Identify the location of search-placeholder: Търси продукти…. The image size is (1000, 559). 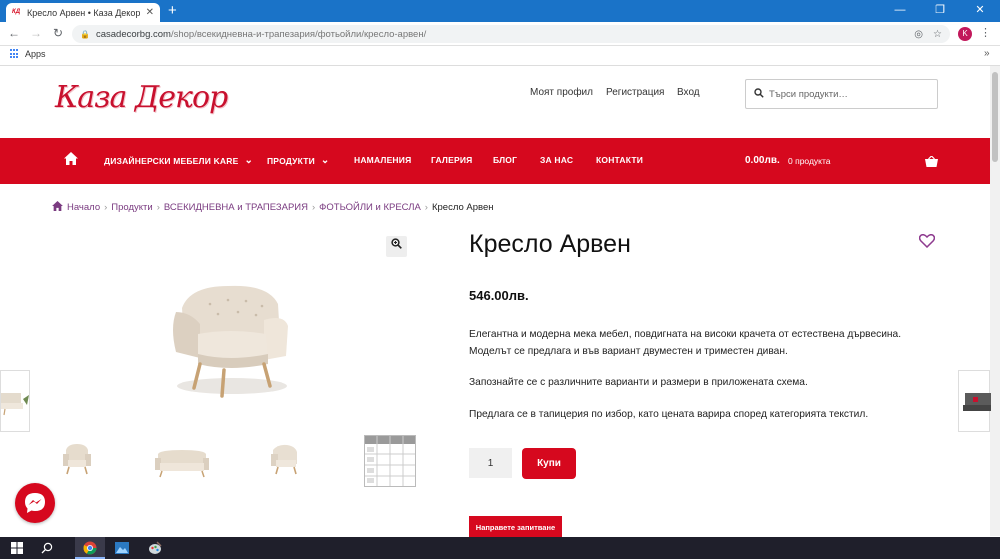
(808, 94).